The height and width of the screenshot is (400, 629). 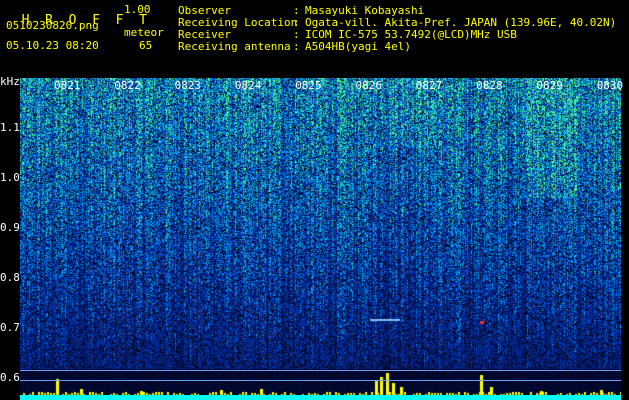 What do you see at coordinates (429, 85) in the screenshot?
I see `time-tick-label: 0827` at bounding box center [429, 85].